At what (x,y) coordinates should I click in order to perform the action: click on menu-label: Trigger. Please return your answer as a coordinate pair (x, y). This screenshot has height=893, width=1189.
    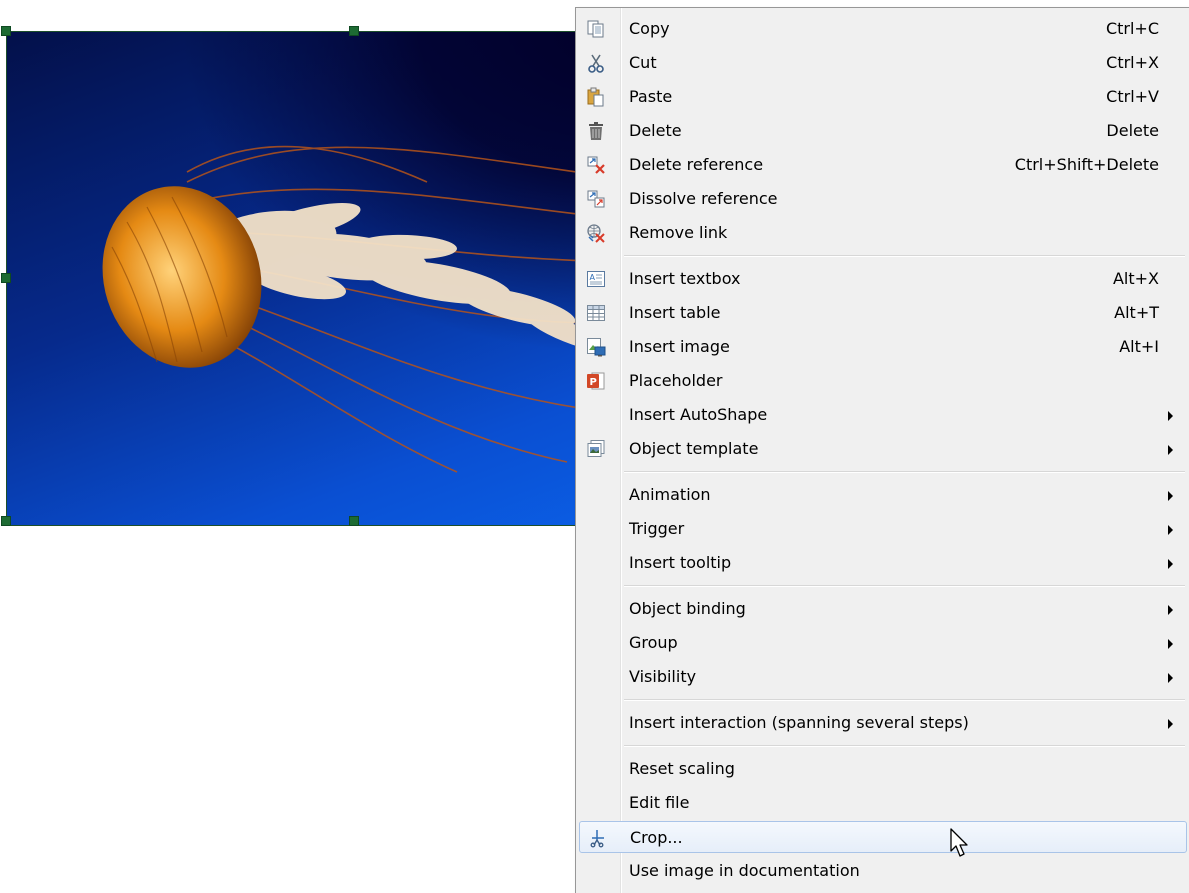
    Looking at the image, I should click on (657, 528).